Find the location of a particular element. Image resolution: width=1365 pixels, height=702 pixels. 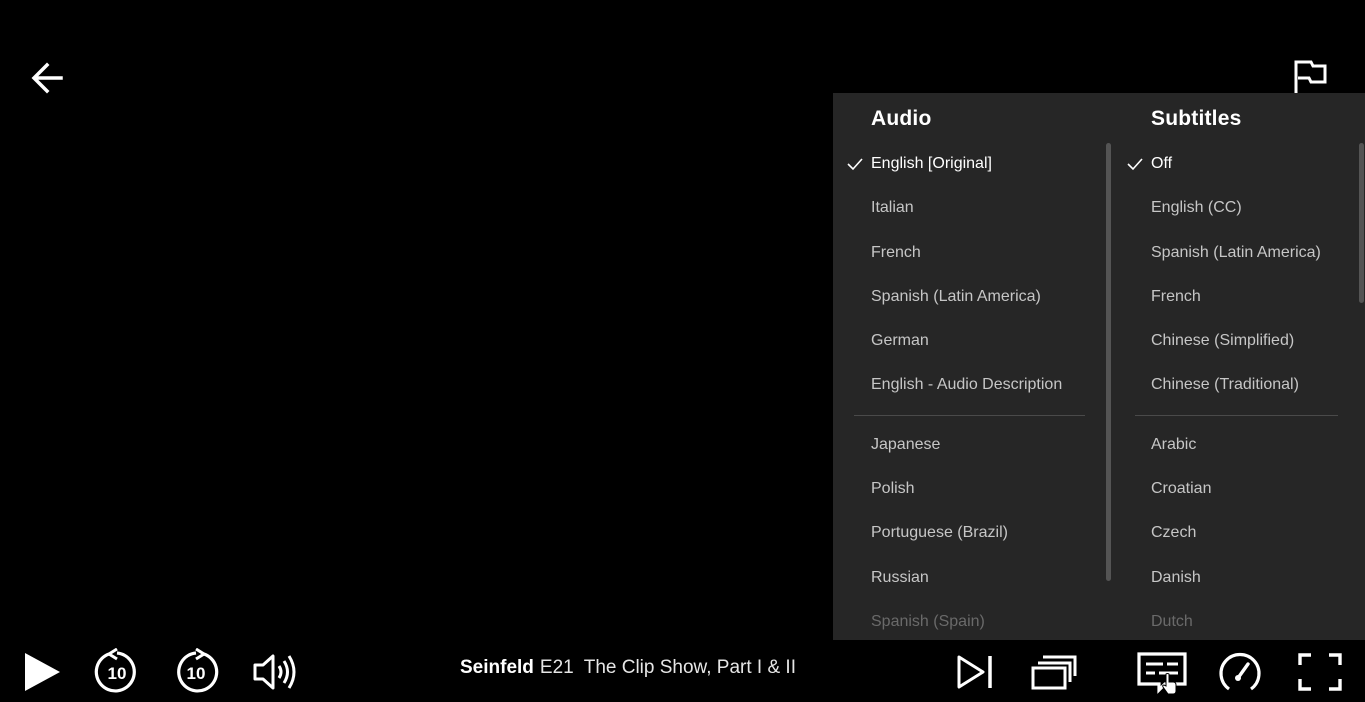

episodes-button is located at coordinates (1054, 672).